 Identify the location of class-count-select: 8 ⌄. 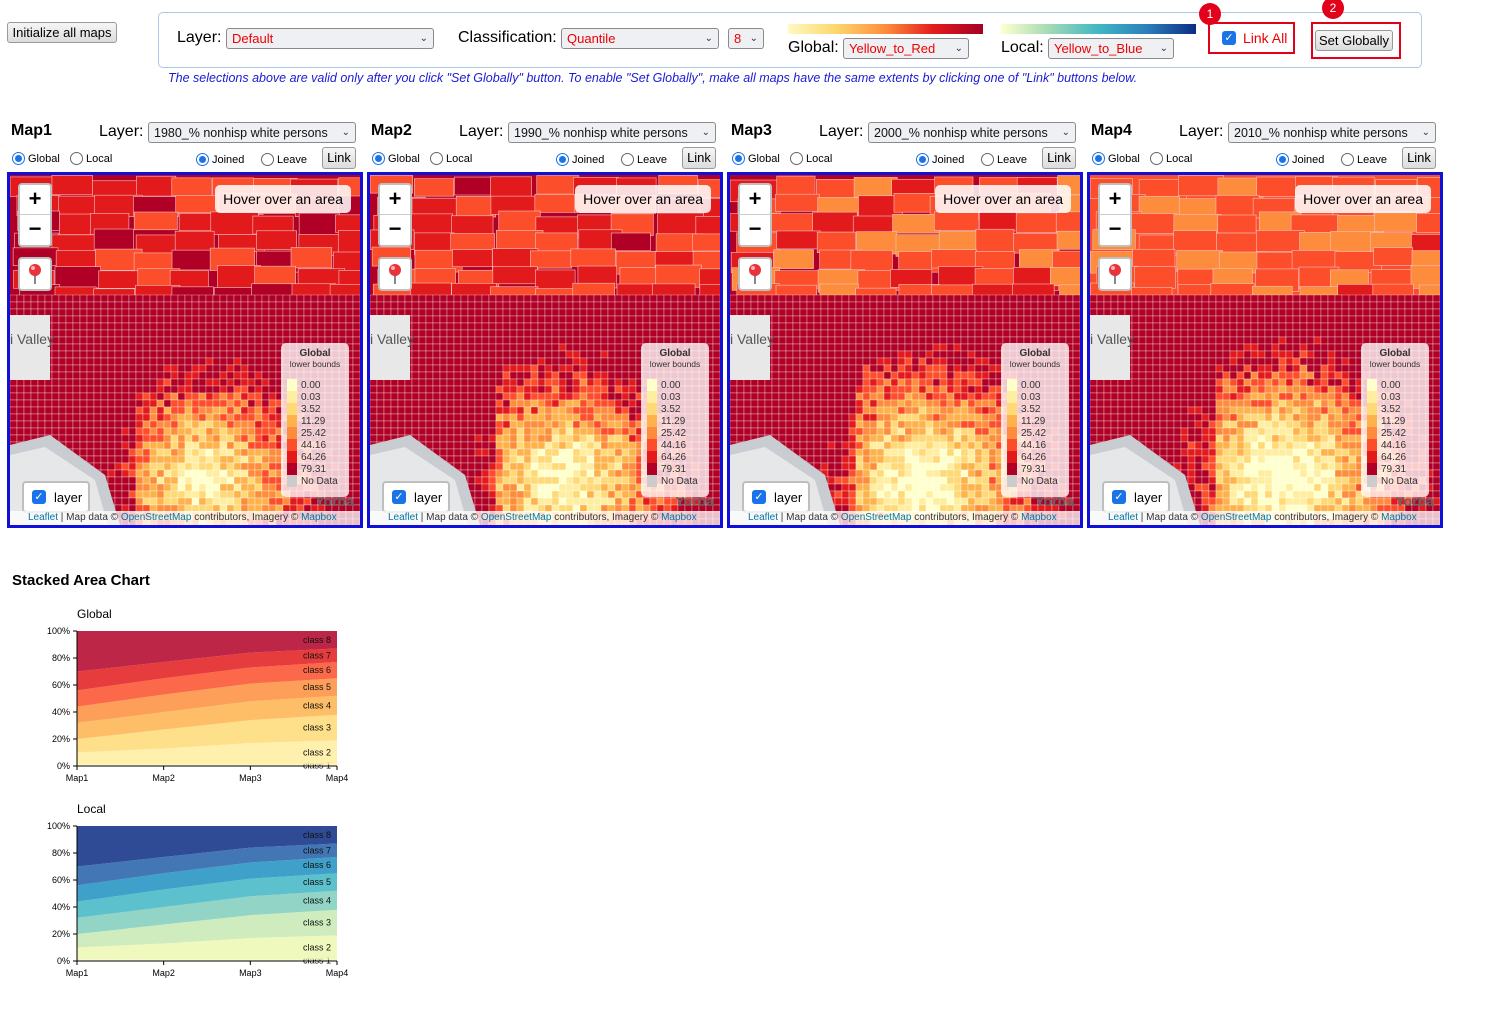
(746, 38).